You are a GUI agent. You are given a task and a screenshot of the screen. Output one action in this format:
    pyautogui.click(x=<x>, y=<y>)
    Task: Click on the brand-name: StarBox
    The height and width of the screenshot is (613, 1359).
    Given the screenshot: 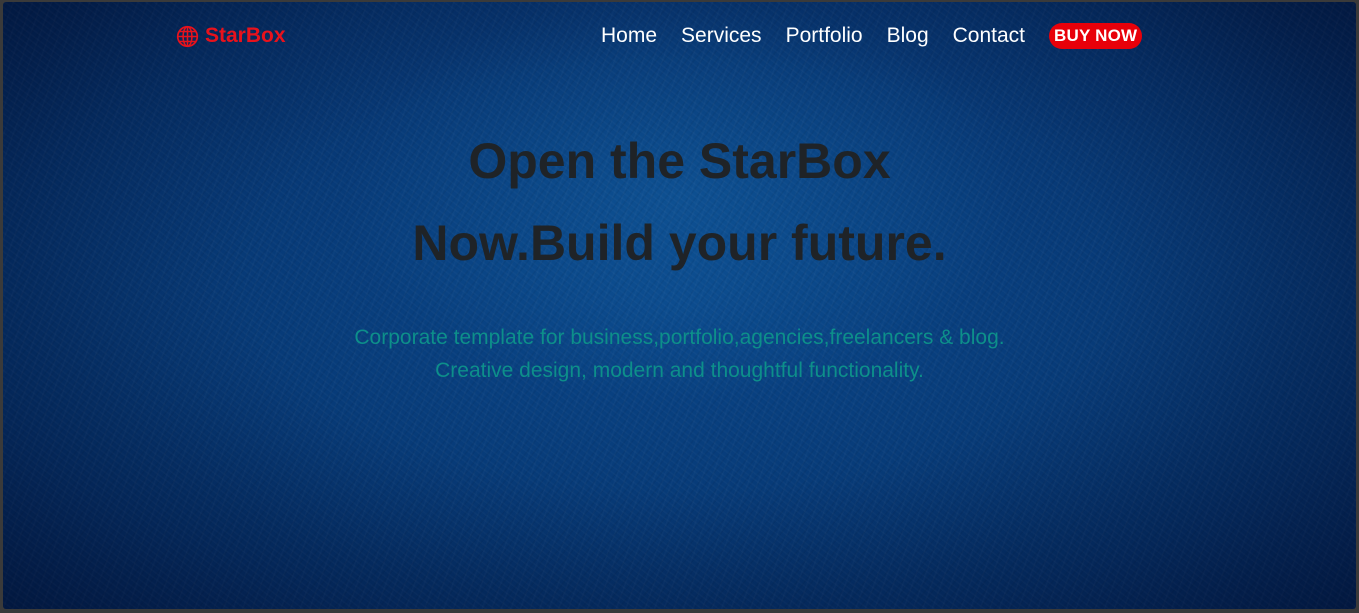 What is the action you would take?
    pyautogui.click(x=245, y=35)
    